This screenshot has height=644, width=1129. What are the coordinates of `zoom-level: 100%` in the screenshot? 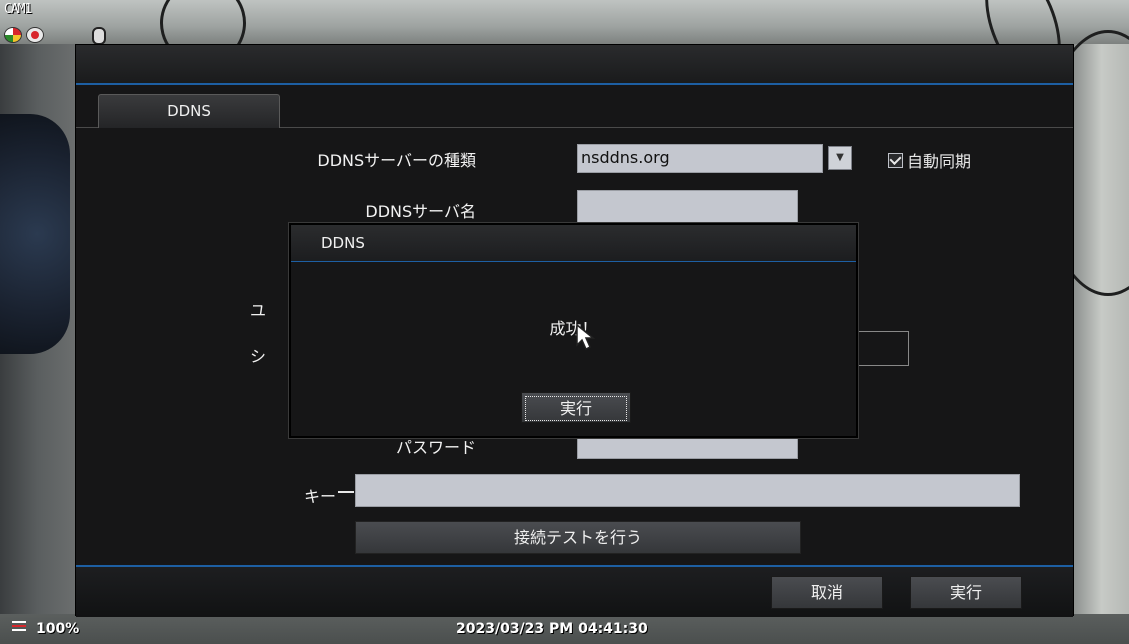 It's located at (58, 629).